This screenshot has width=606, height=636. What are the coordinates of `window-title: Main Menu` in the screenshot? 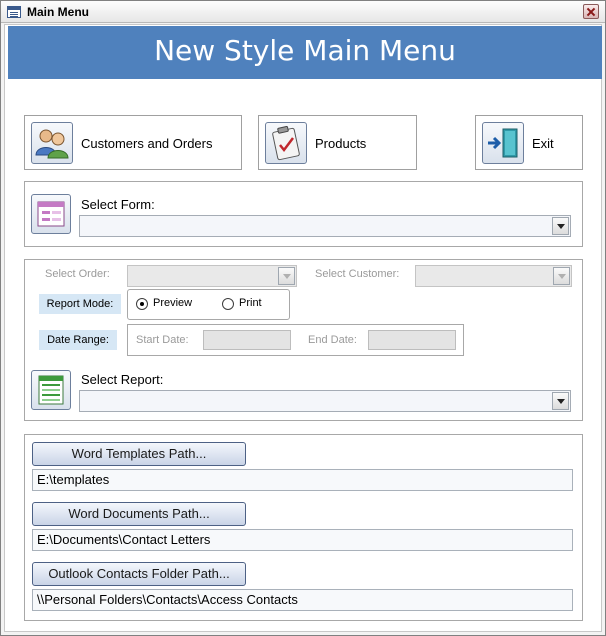 It's located at (58, 12).